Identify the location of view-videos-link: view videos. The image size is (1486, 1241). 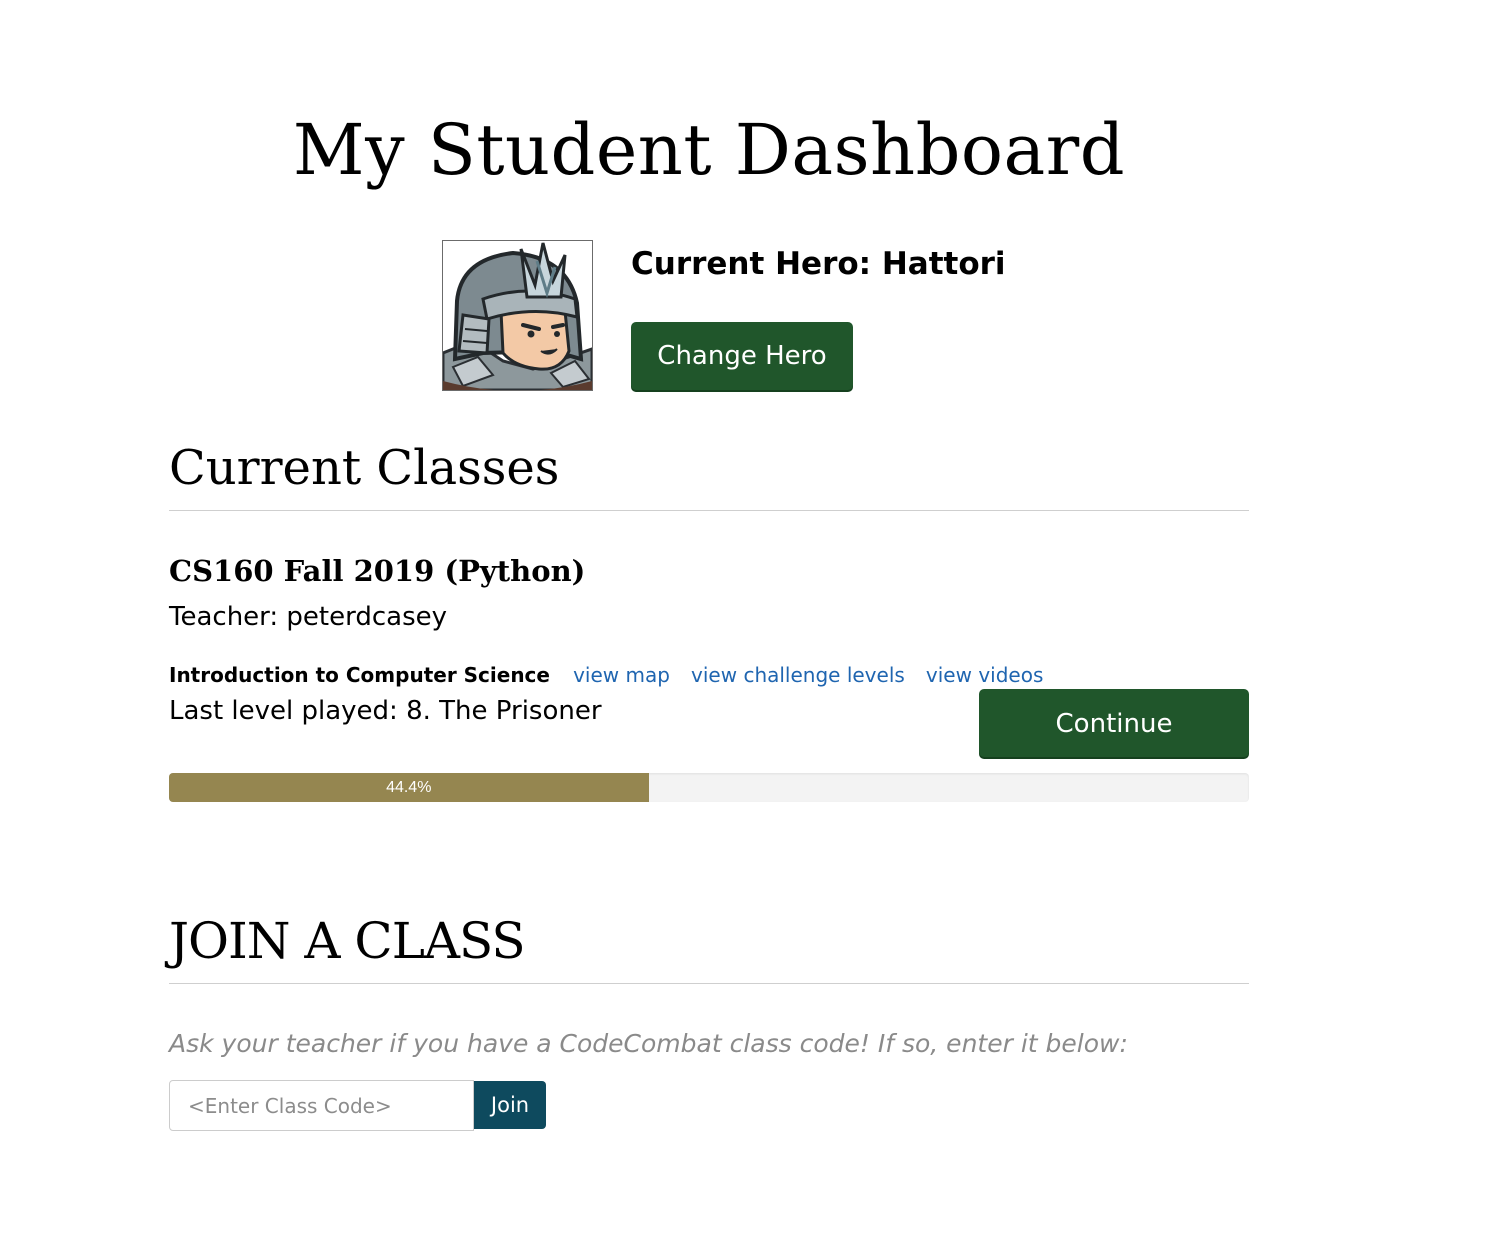
(984, 675).